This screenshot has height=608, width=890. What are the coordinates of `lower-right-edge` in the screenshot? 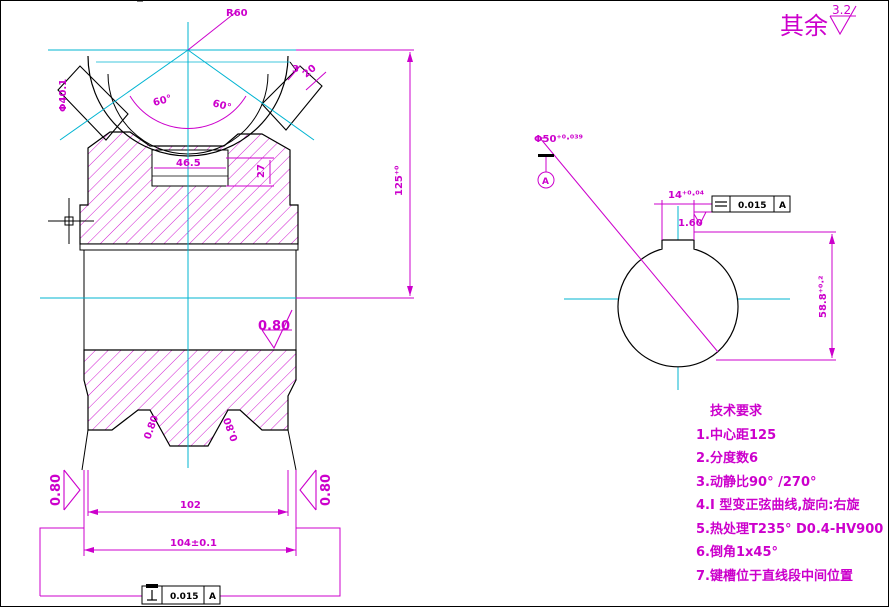 It's located at (292, 450).